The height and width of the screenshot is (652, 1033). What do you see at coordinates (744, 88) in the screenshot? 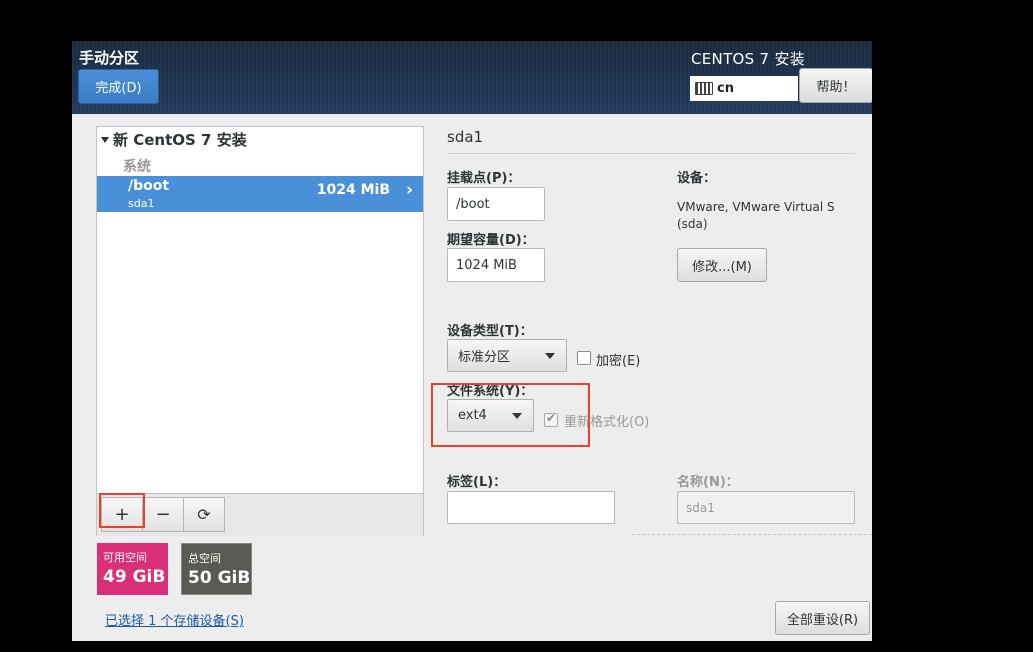
I see `keyboard-layout-indicator: cn` at bounding box center [744, 88].